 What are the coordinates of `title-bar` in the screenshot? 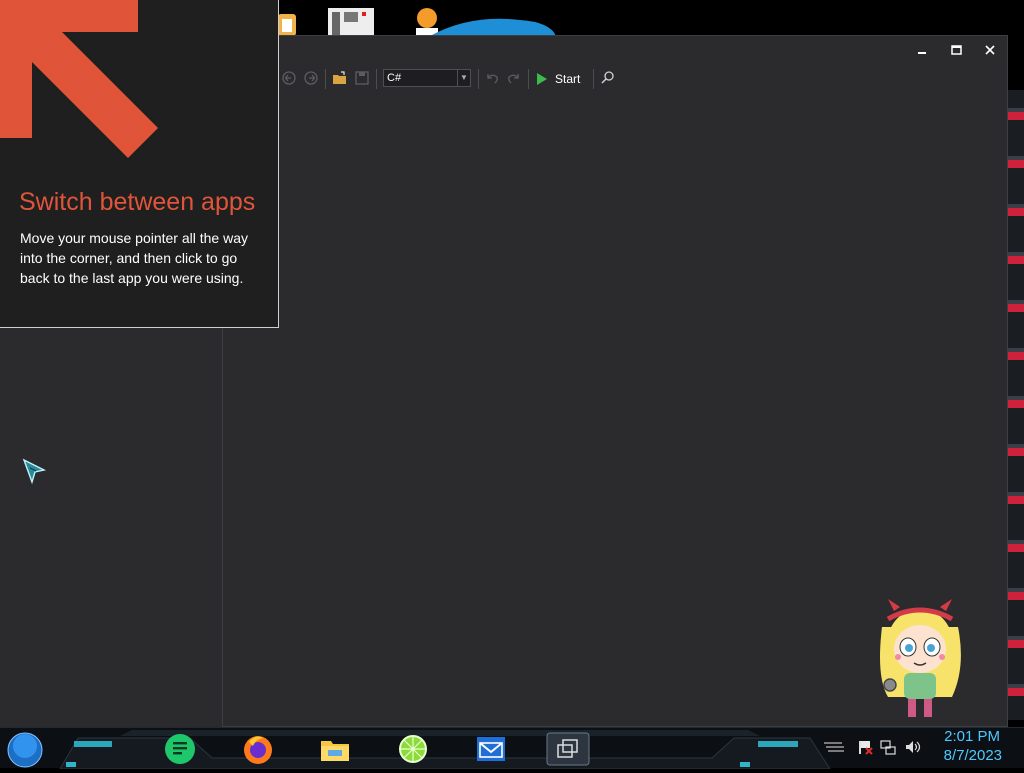 It's located at (615, 51).